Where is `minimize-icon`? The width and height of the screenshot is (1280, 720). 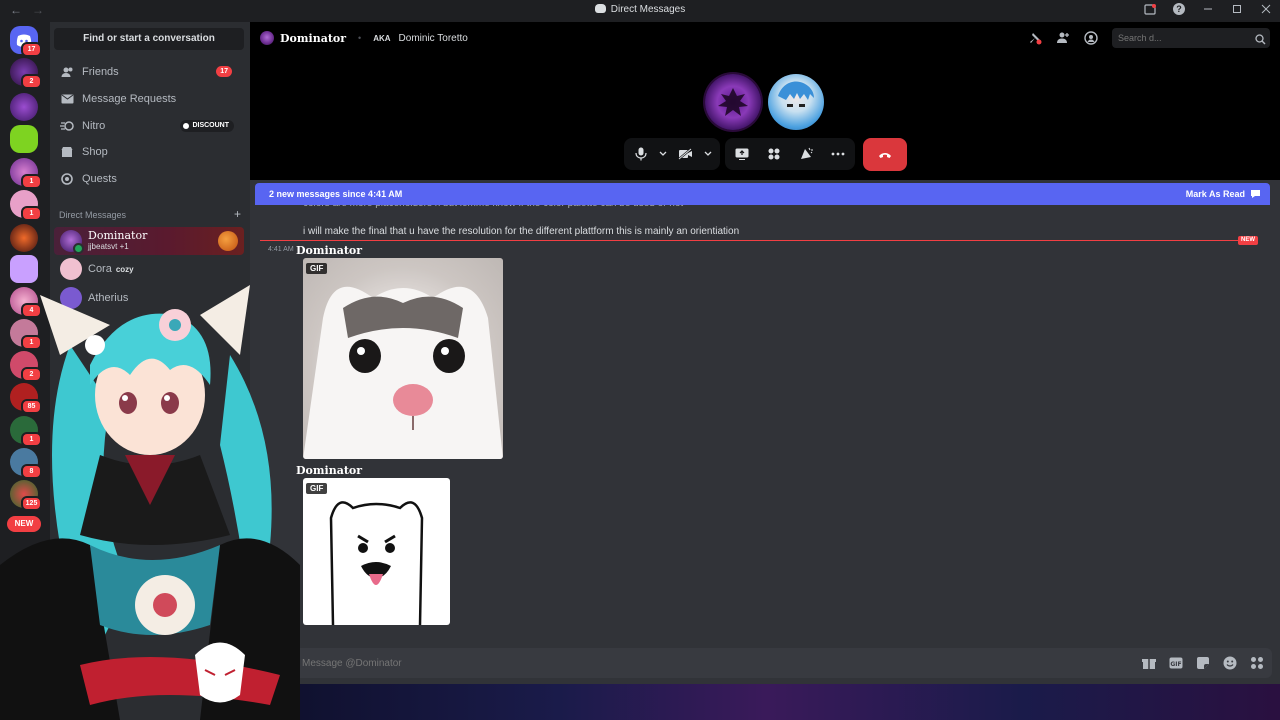
minimize-icon is located at coordinates (1208, 9).